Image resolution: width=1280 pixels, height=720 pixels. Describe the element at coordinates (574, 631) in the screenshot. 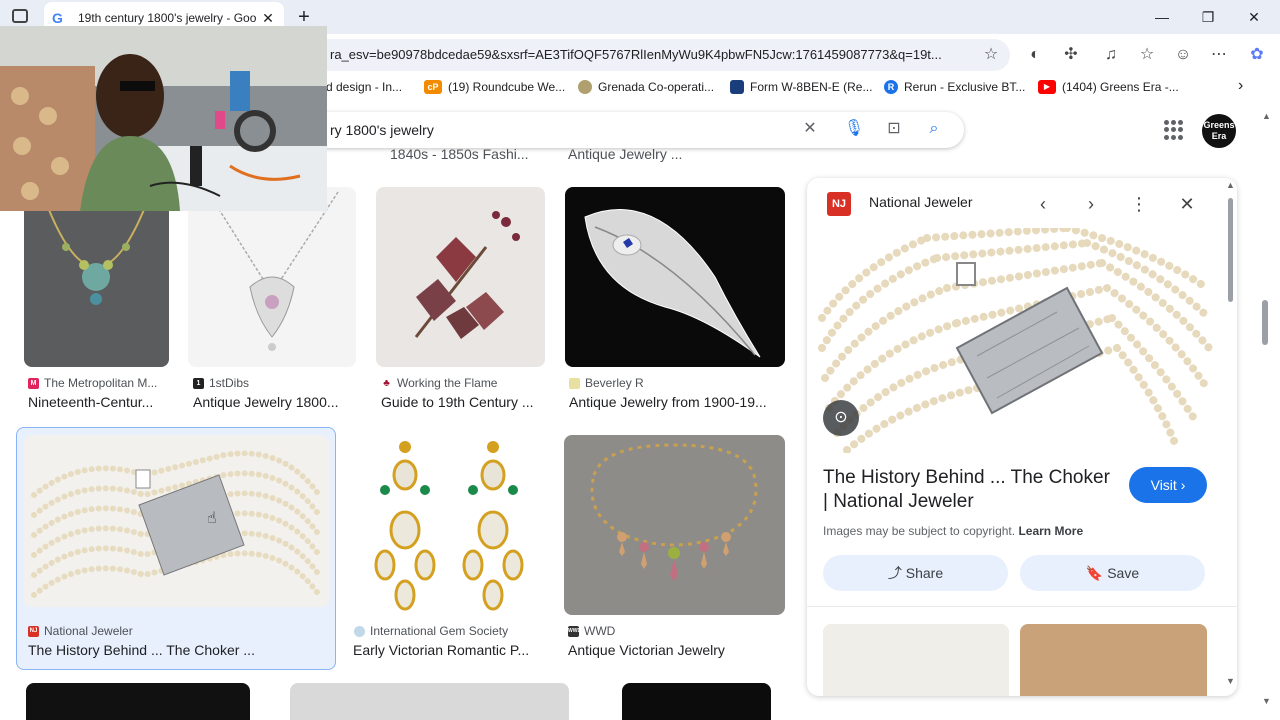

I see `wwd-favicon-icon: WWD` at that location.